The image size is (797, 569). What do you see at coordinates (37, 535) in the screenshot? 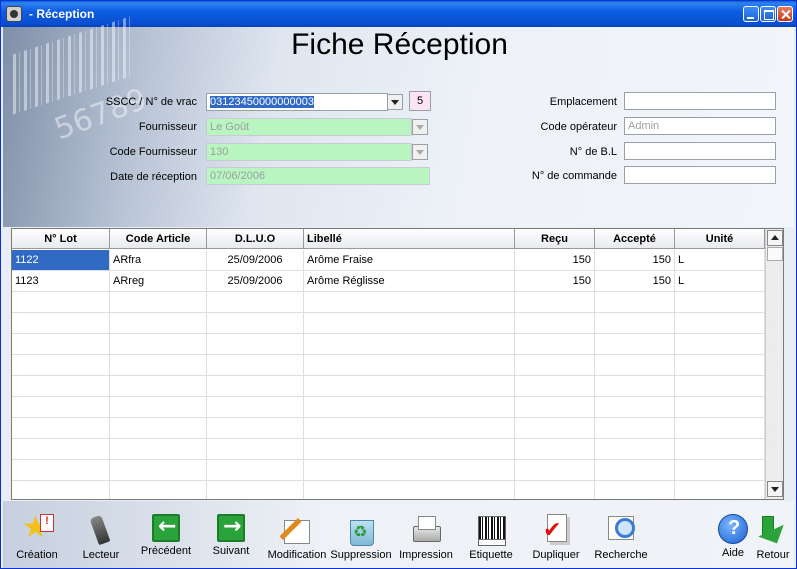
I see `creation-button: Création` at bounding box center [37, 535].